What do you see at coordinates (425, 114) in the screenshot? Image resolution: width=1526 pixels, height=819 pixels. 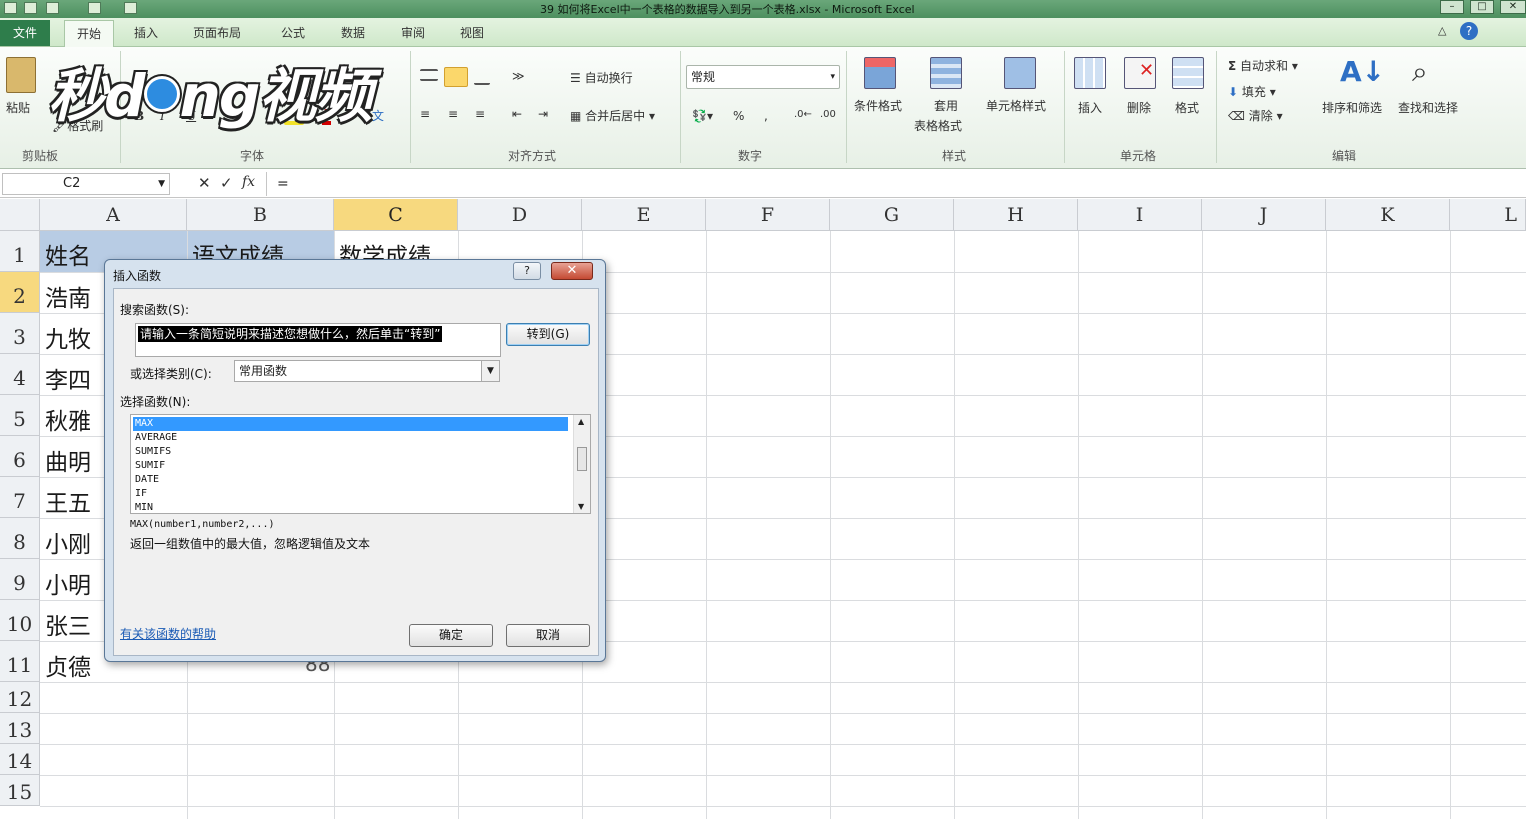 I see `align-left-icon: ≡` at bounding box center [425, 114].